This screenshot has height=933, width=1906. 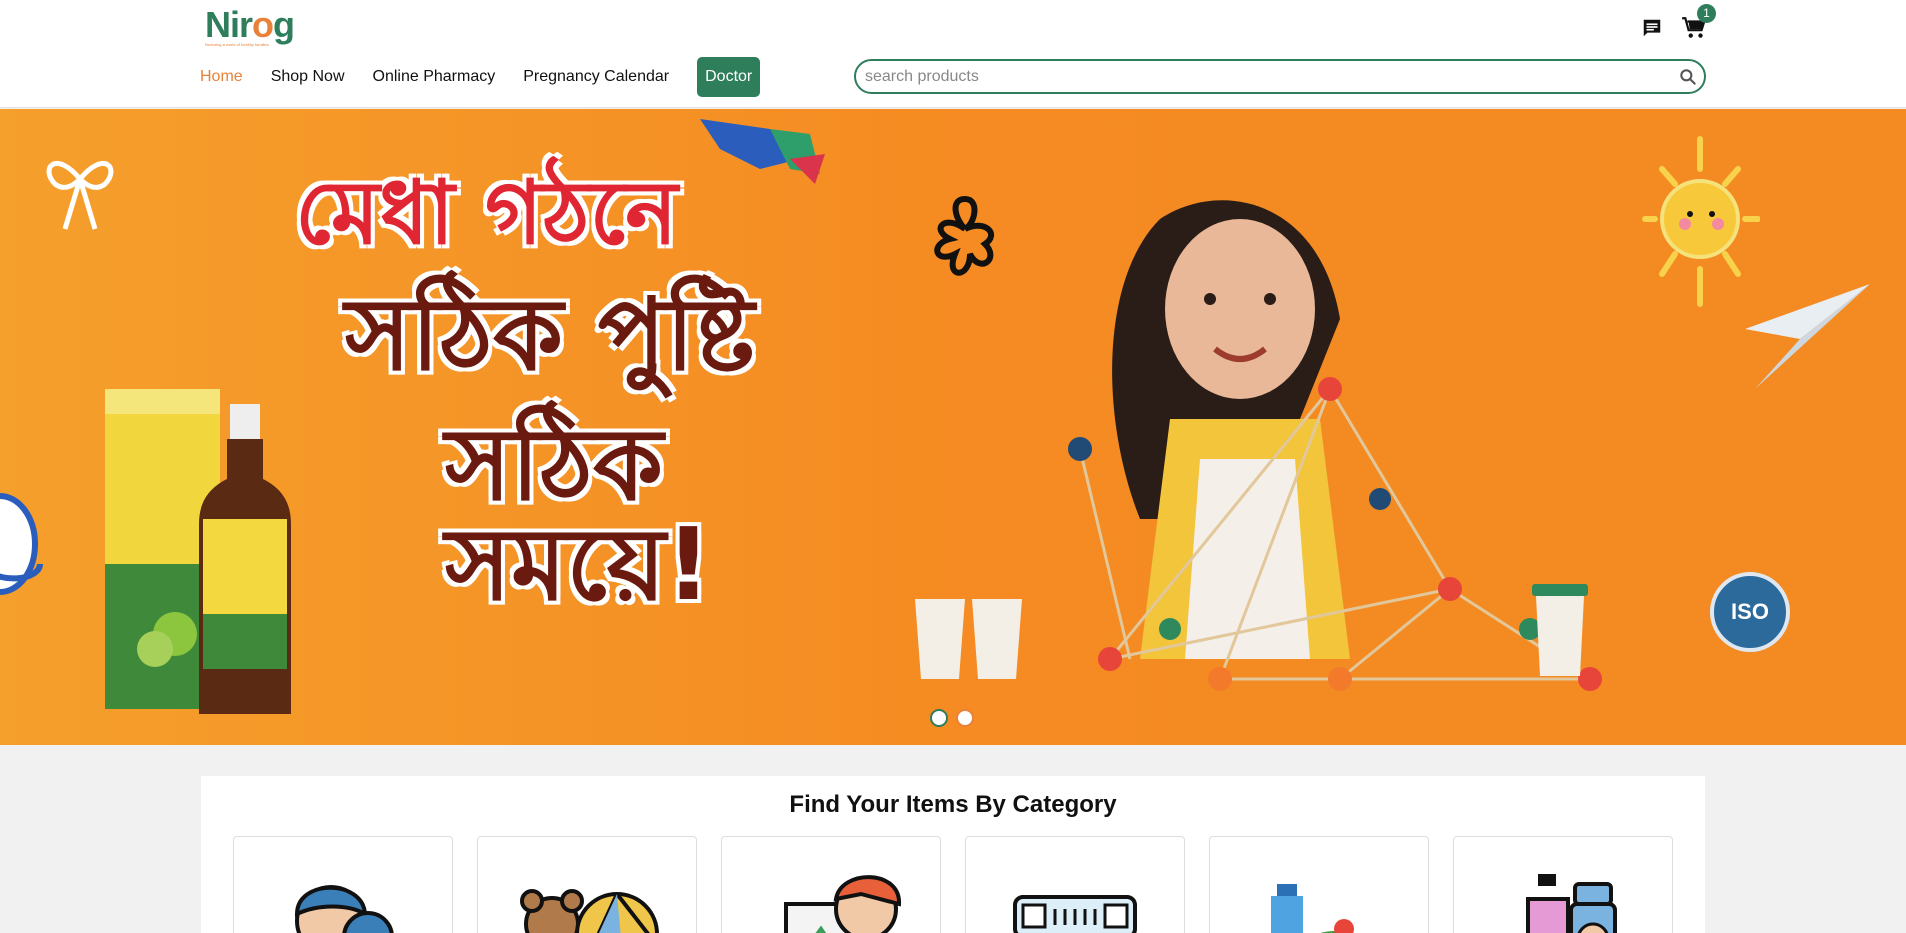 What do you see at coordinates (344, 909) in the screenshot?
I see `mother-child-icon` at bounding box center [344, 909].